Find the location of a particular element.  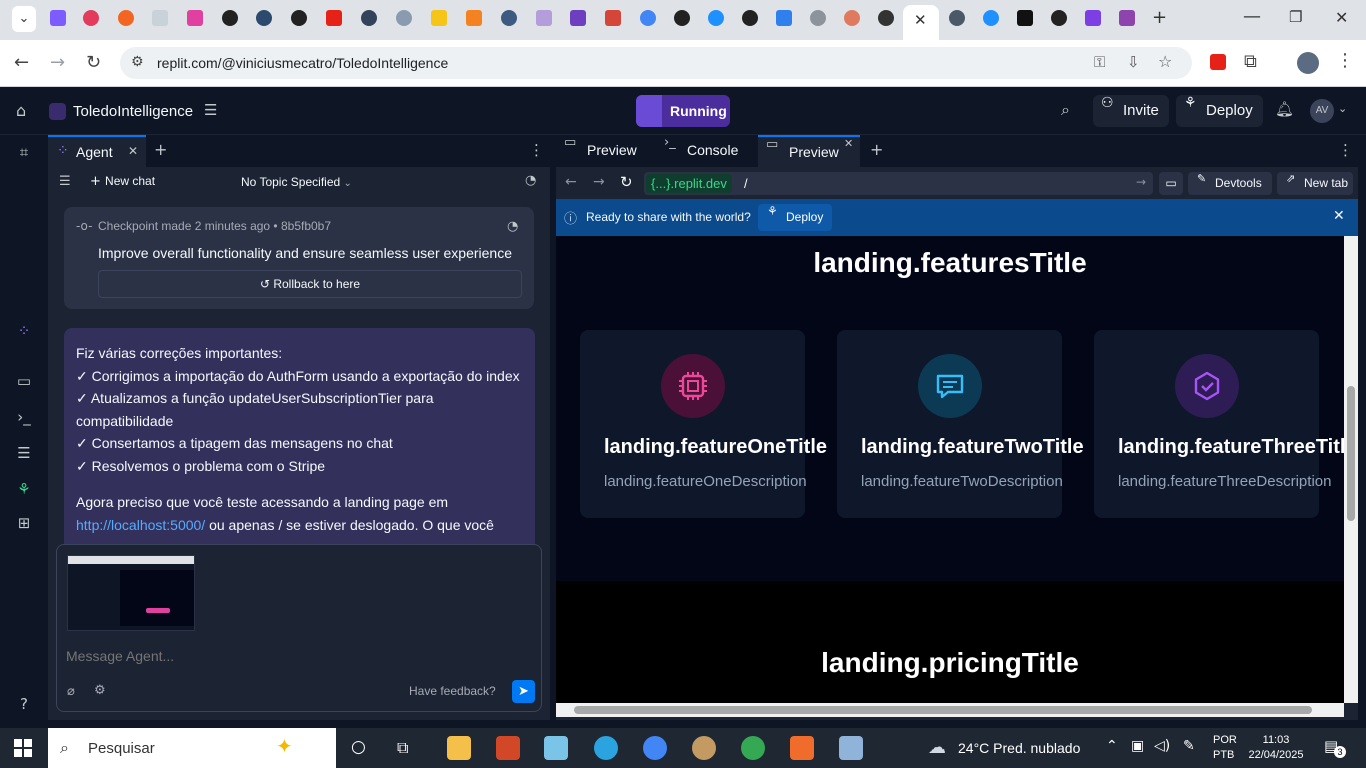

password-key-icon: ⚿ is located at coordinates (1099, 62).